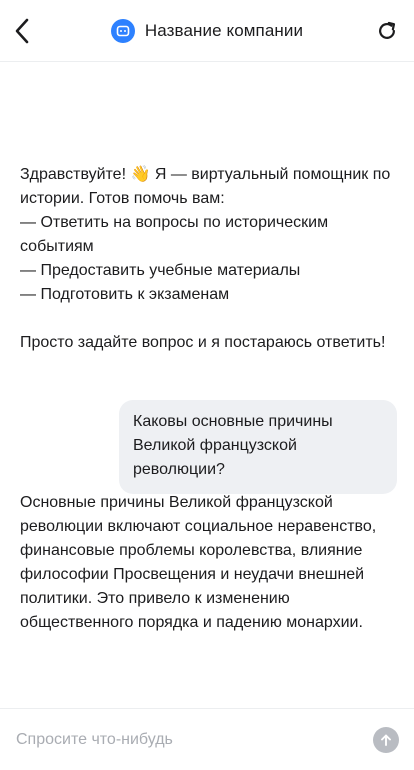 The width and height of the screenshot is (414, 770). What do you see at coordinates (186, 740) in the screenshot?
I see `message-input` at bounding box center [186, 740].